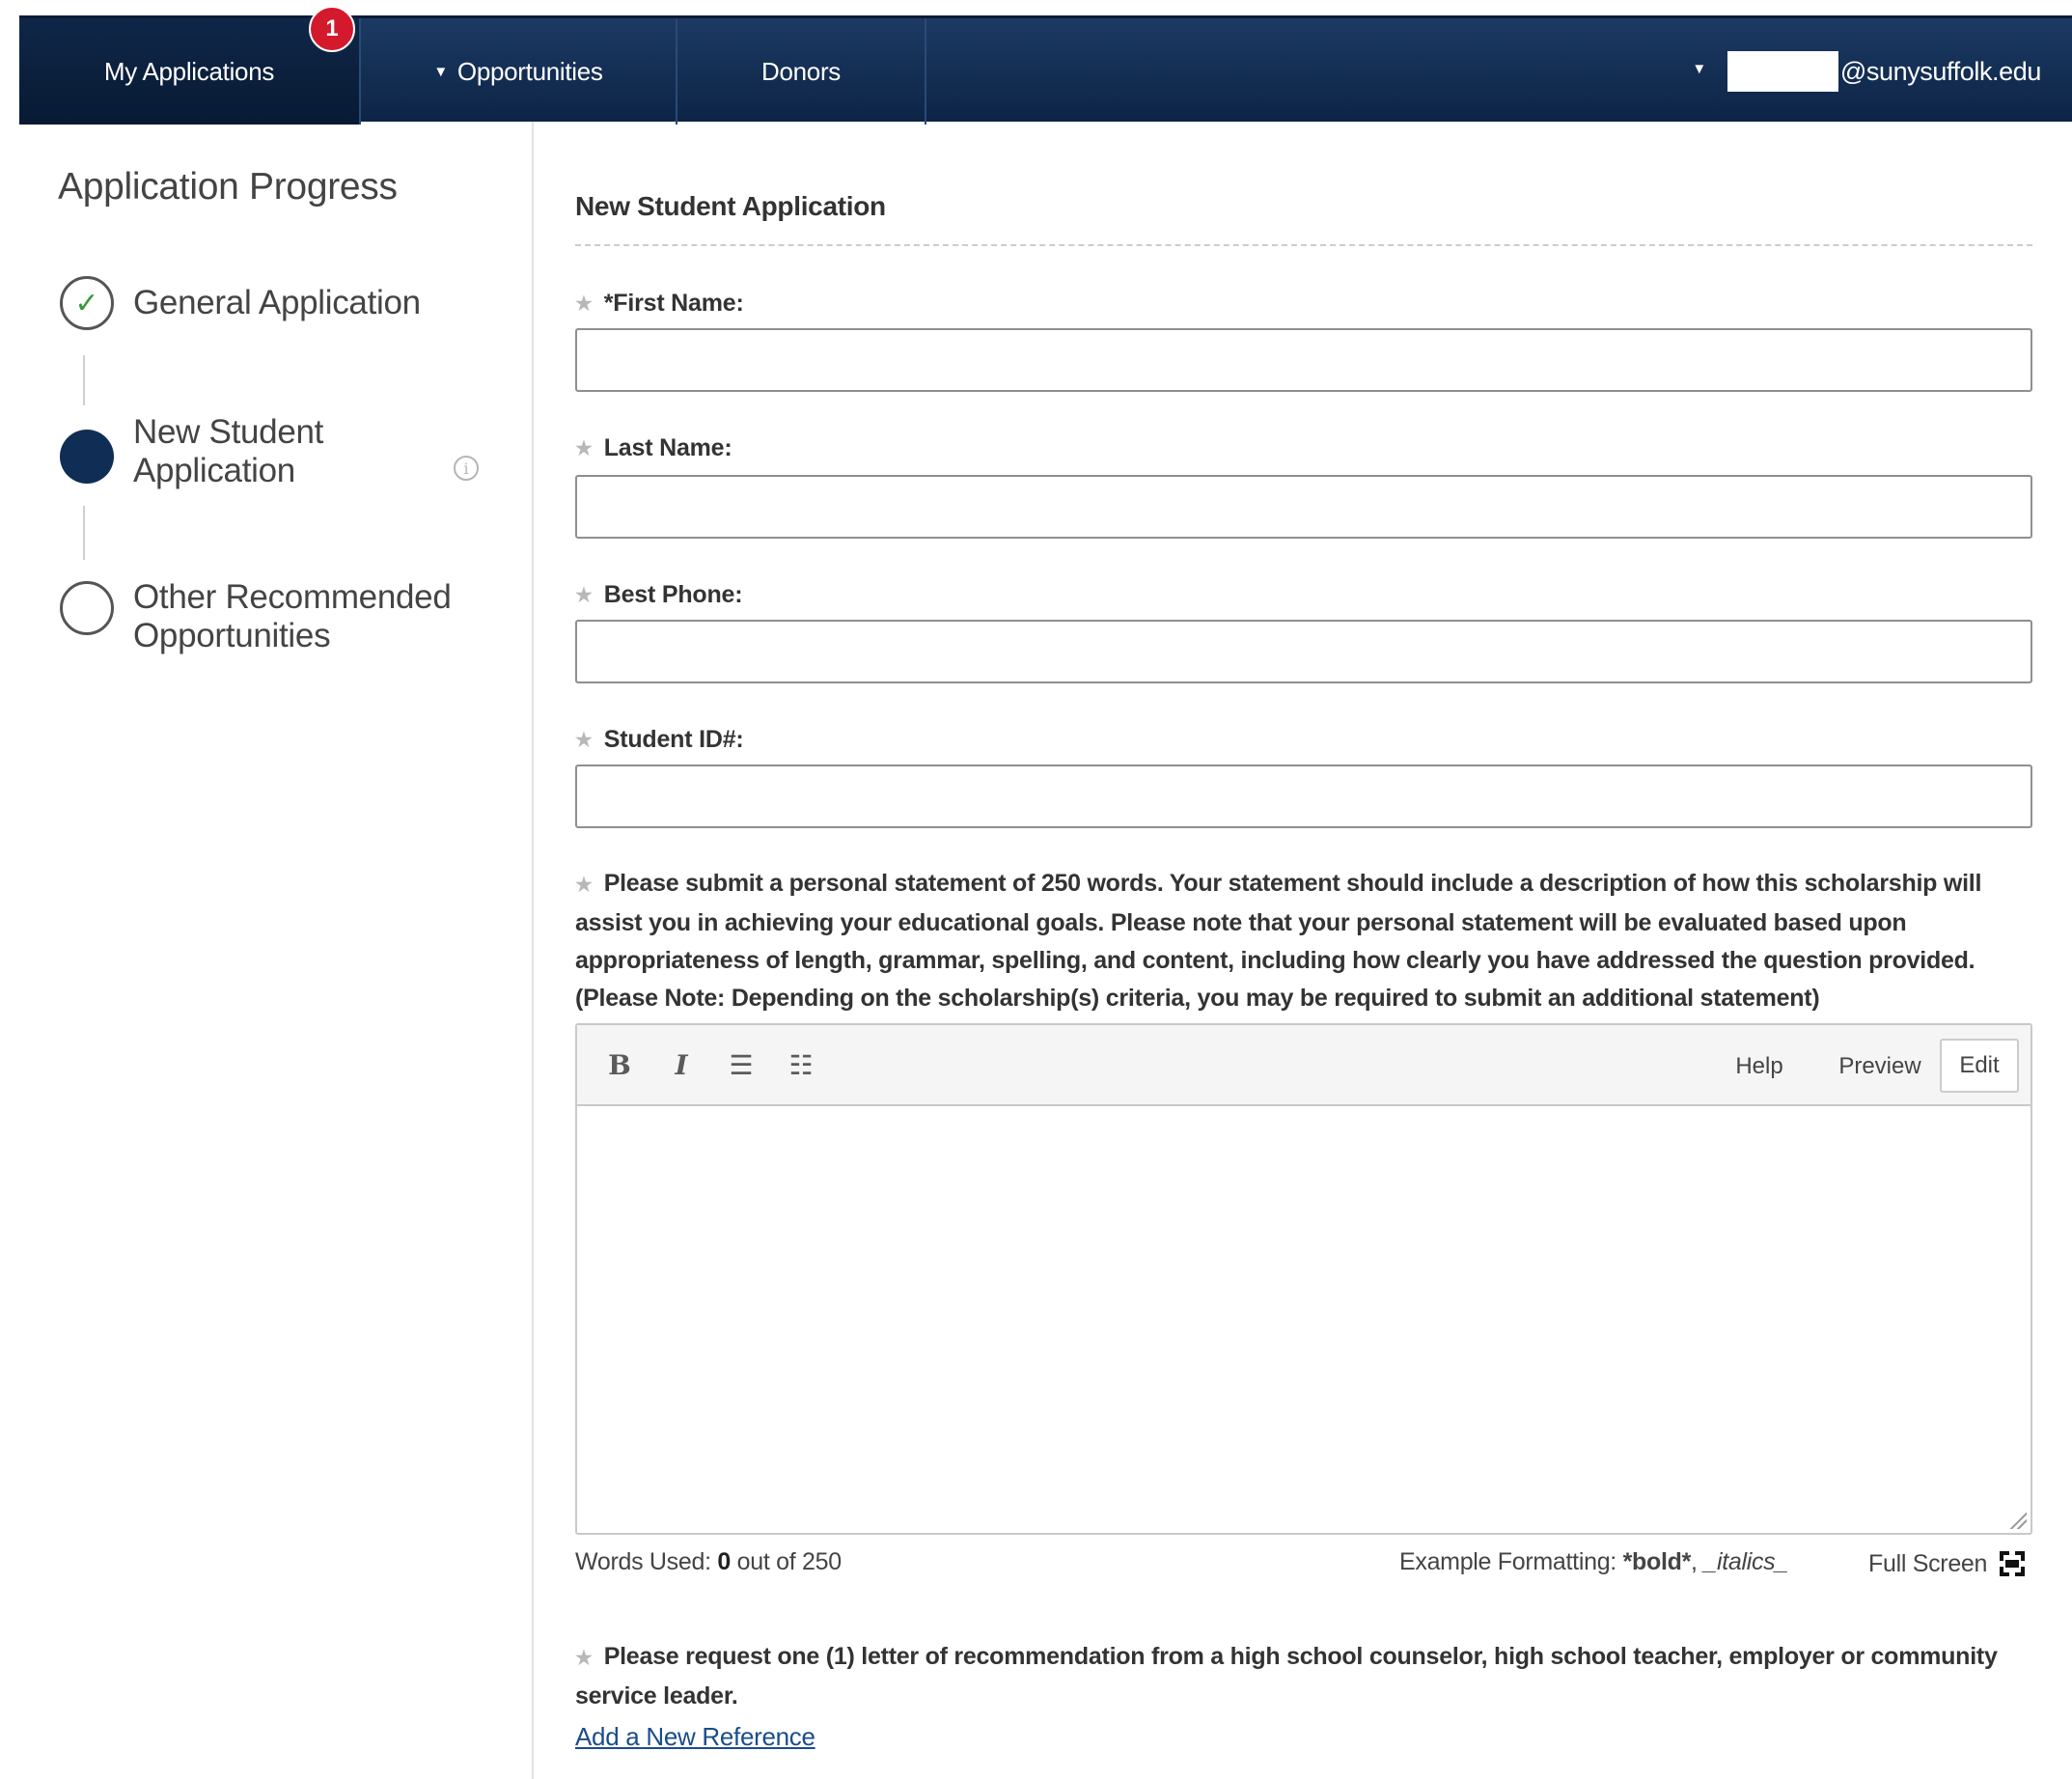 The image size is (2072, 1779). What do you see at coordinates (1979, 1066) in the screenshot?
I see `edit-button: Edit` at bounding box center [1979, 1066].